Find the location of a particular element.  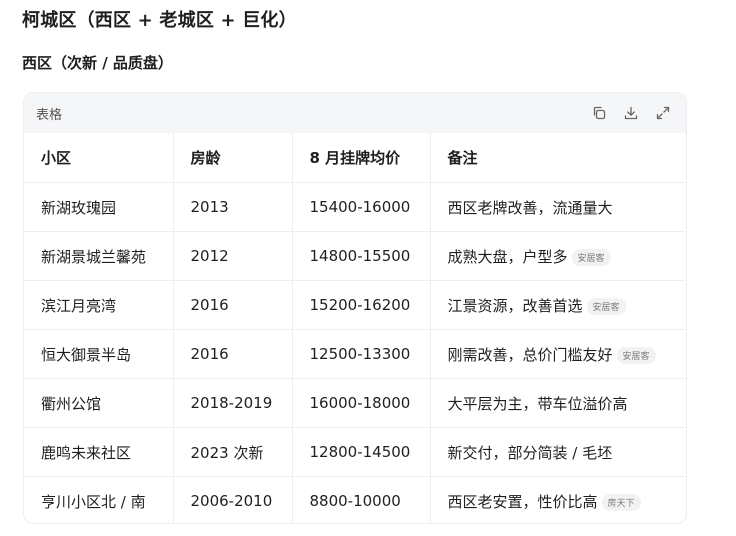

expand-icon is located at coordinates (663, 113).